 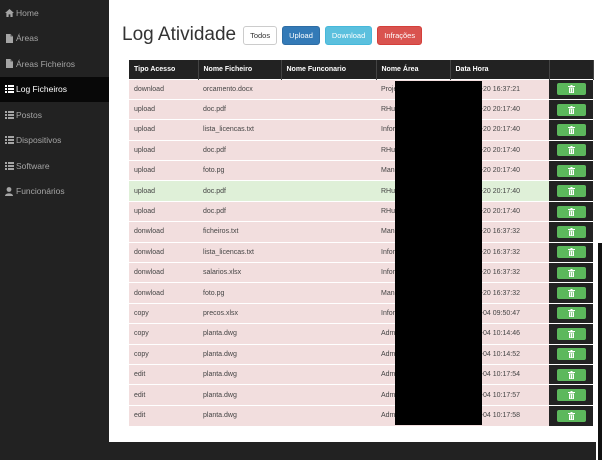 What do you see at coordinates (571, 69) in the screenshot?
I see `column-header` at bounding box center [571, 69].